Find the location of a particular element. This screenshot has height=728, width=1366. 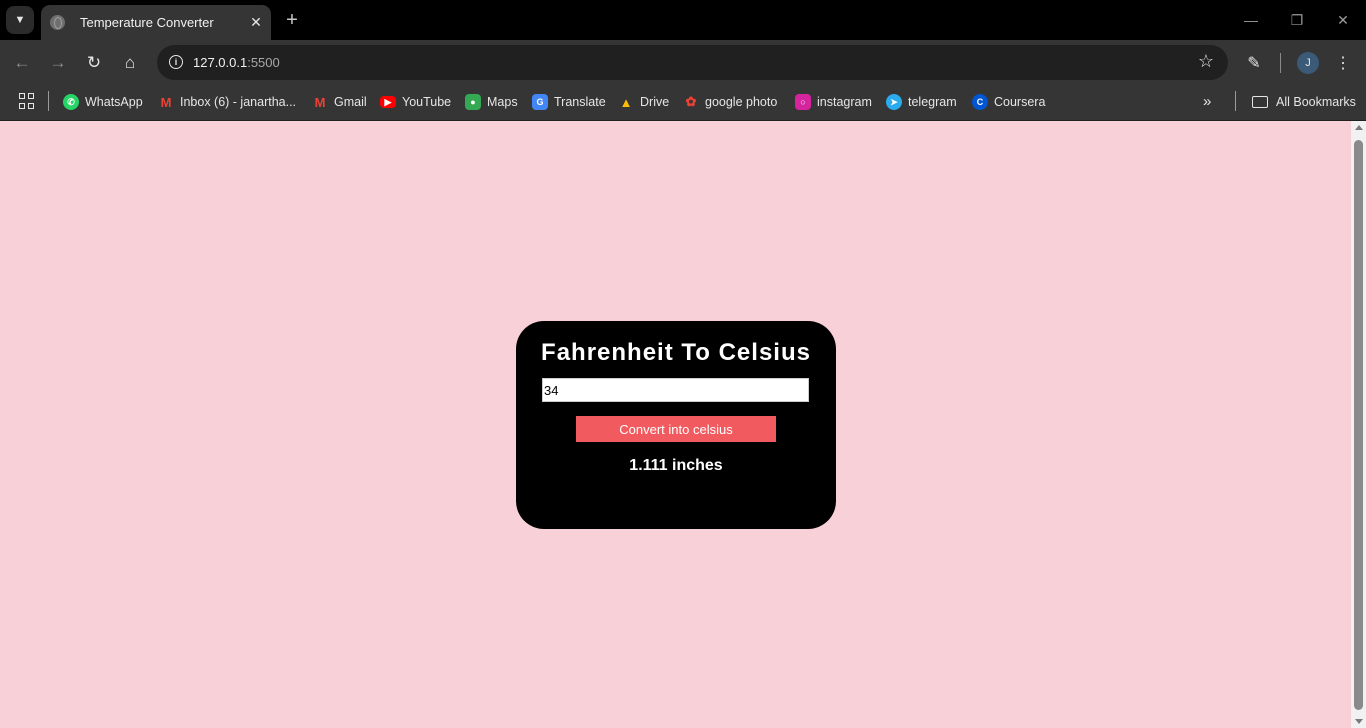

scroll-thumb is located at coordinates (1358, 425).